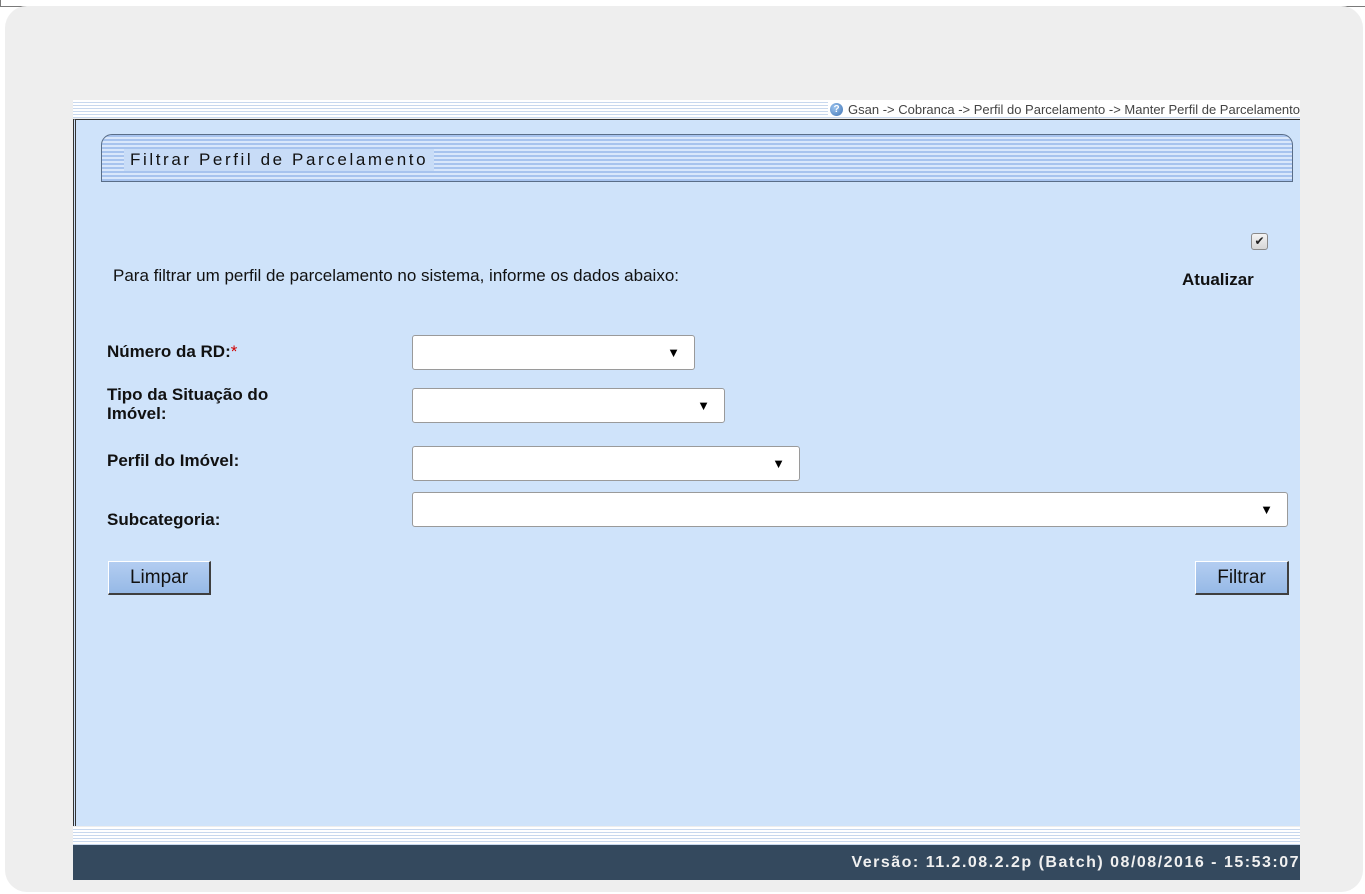  I want to click on page-title: Filtrar Perfil de Parcelamento, so click(279, 160).